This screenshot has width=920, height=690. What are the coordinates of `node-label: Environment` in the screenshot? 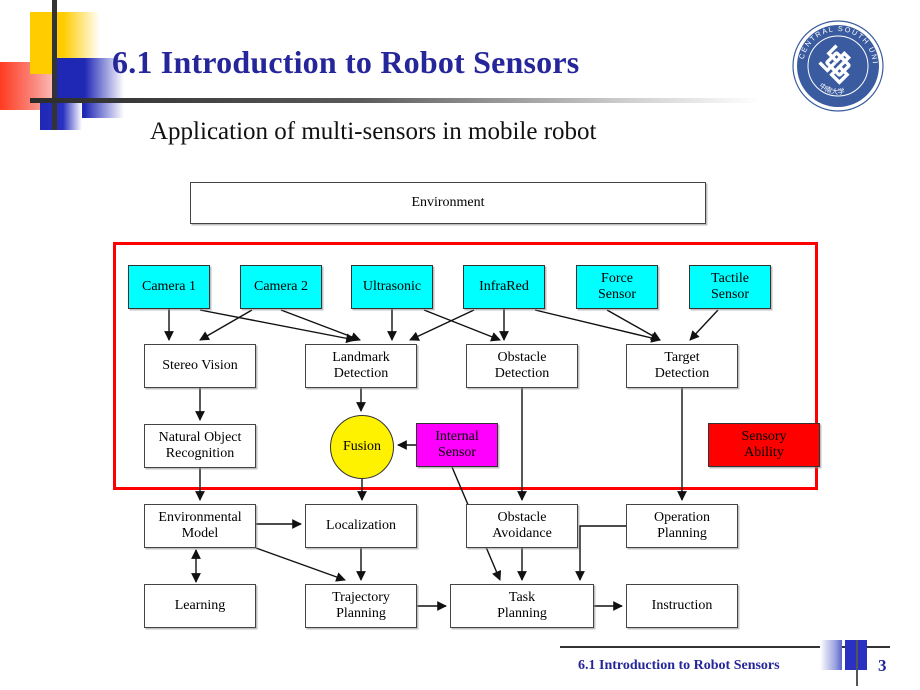 It's located at (448, 202).